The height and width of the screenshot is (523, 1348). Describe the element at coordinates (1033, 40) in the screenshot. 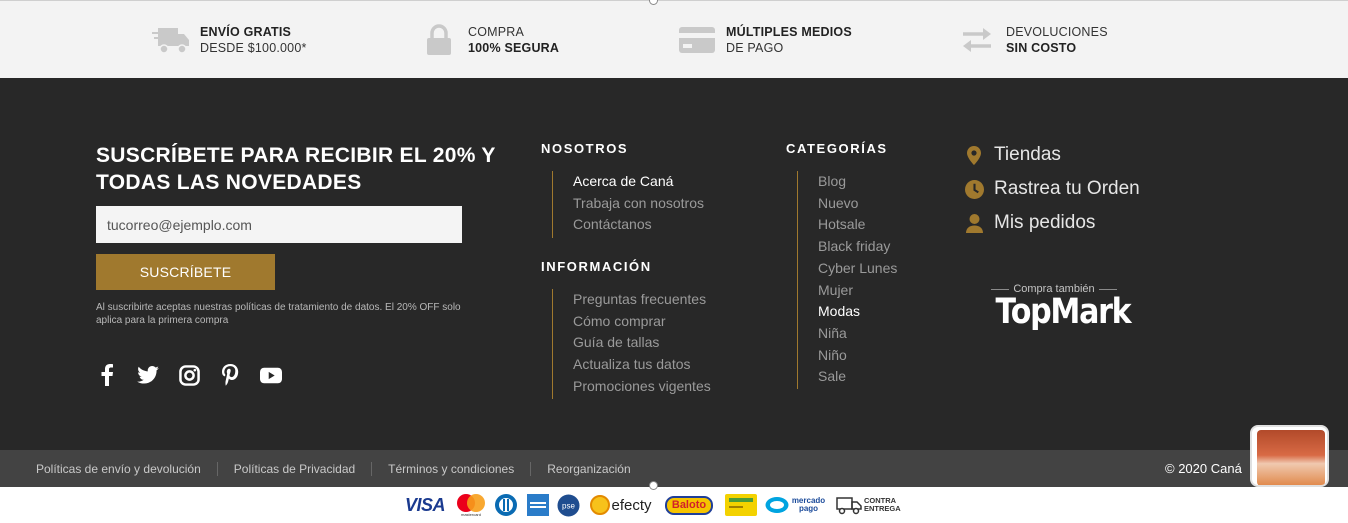

I see `benefit-free-returns: DEVOLUCIONES SIN COSTO` at that location.